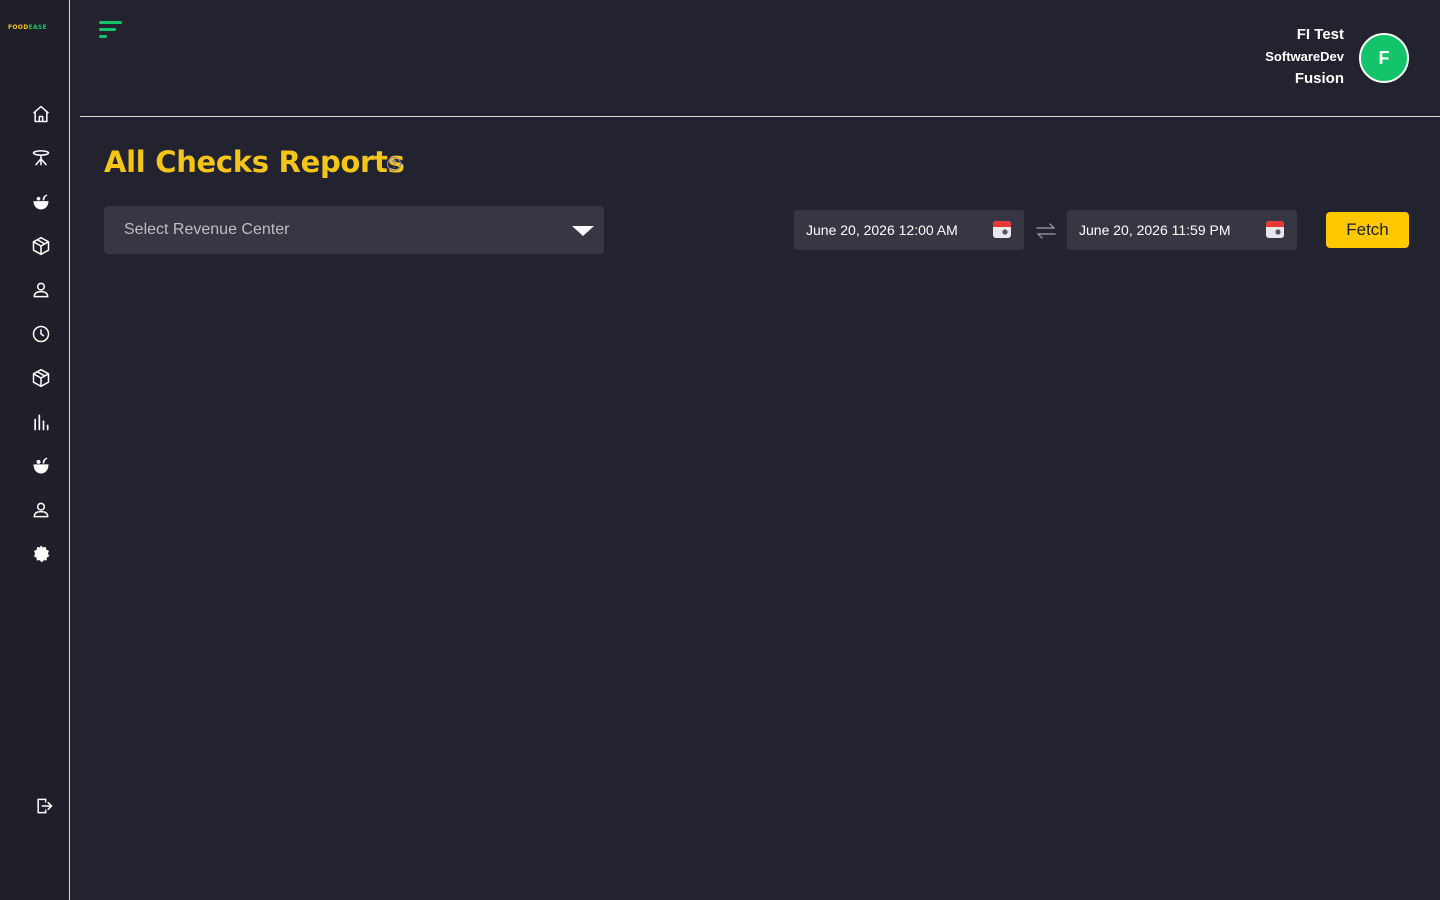 Image resolution: width=1440 pixels, height=900 pixels. I want to click on sidebar-item-staff, so click(41, 290).